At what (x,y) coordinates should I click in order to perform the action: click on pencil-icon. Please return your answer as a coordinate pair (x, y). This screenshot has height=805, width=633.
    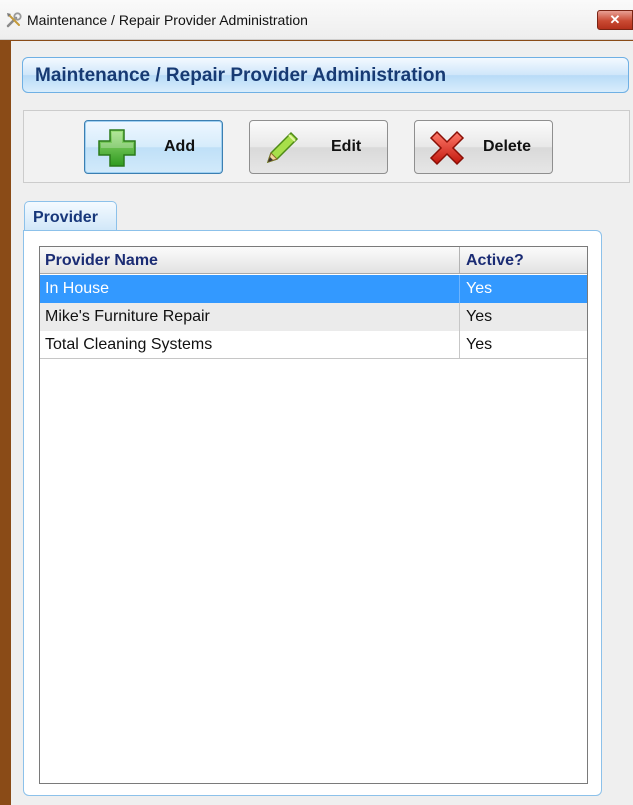
    Looking at the image, I should click on (282, 148).